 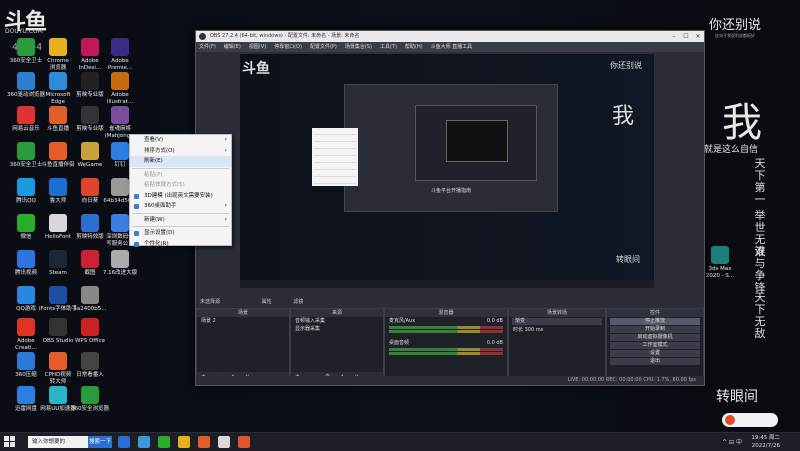 What do you see at coordinates (180, 233) in the screenshot?
I see `context-menu-item: 显示设置(D)` at bounding box center [180, 233].